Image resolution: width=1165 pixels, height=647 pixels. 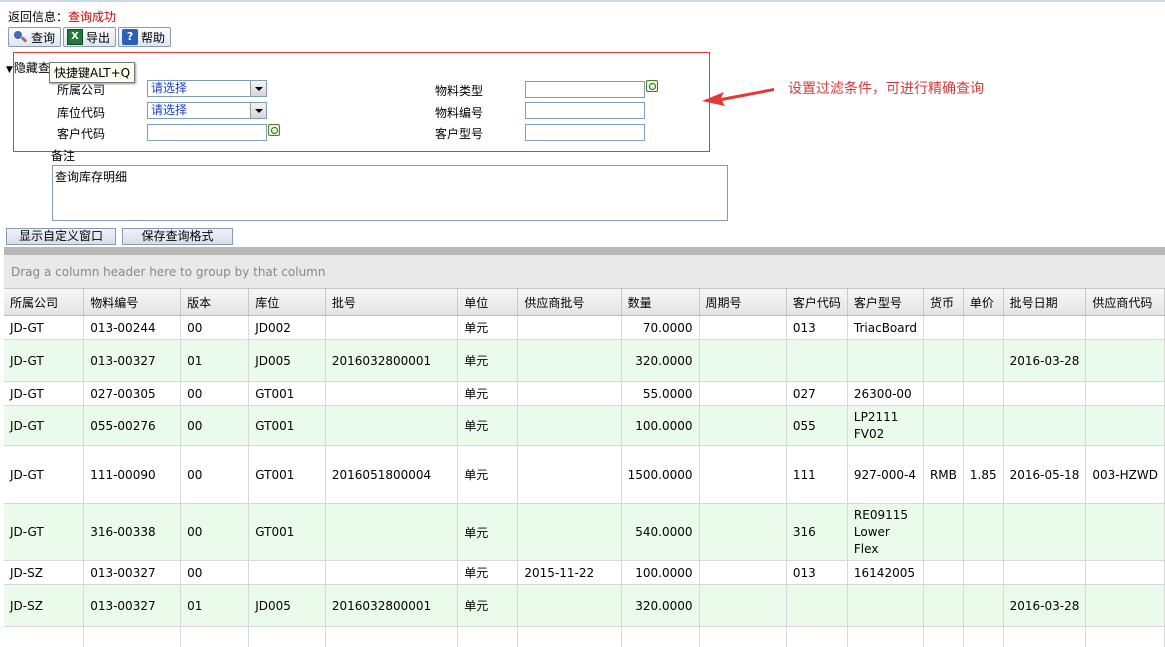 What do you see at coordinates (817, 425) in the screenshot?
I see `table-cell: 055` at bounding box center [817, 425].